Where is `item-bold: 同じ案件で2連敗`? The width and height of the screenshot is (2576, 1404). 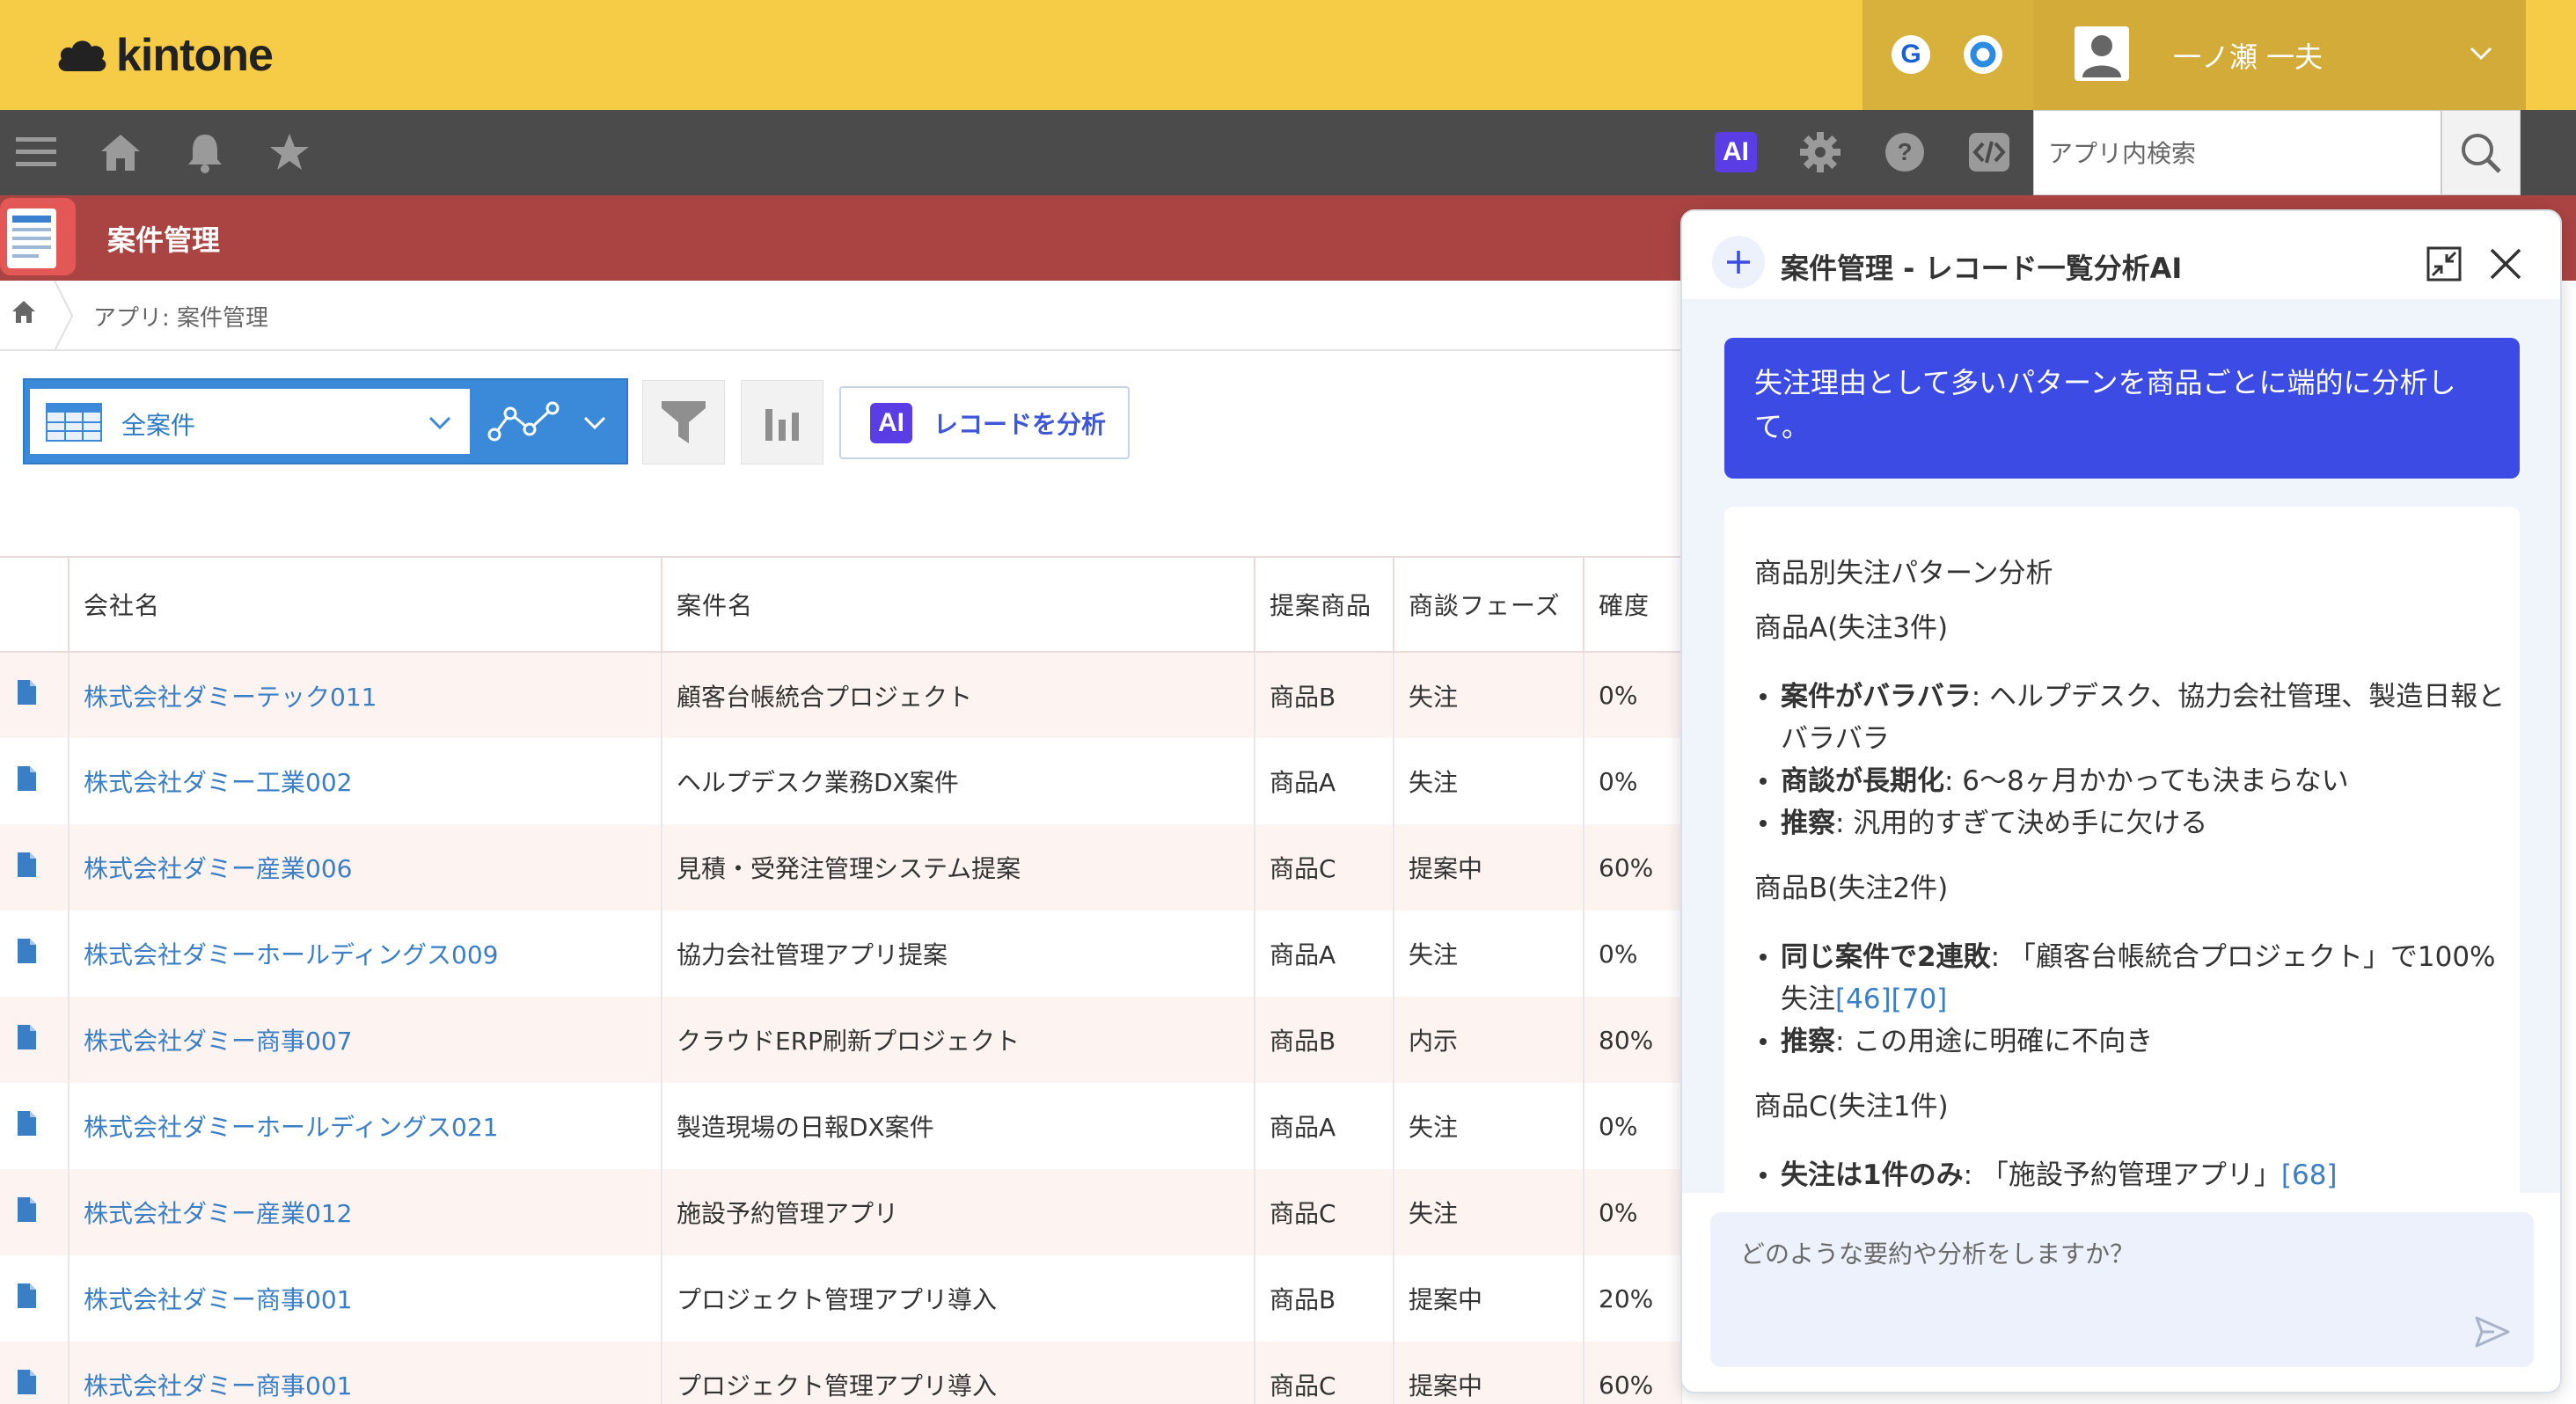 item-bold: 同じ案件で2連敗 is located at coordinates (1886, 957).